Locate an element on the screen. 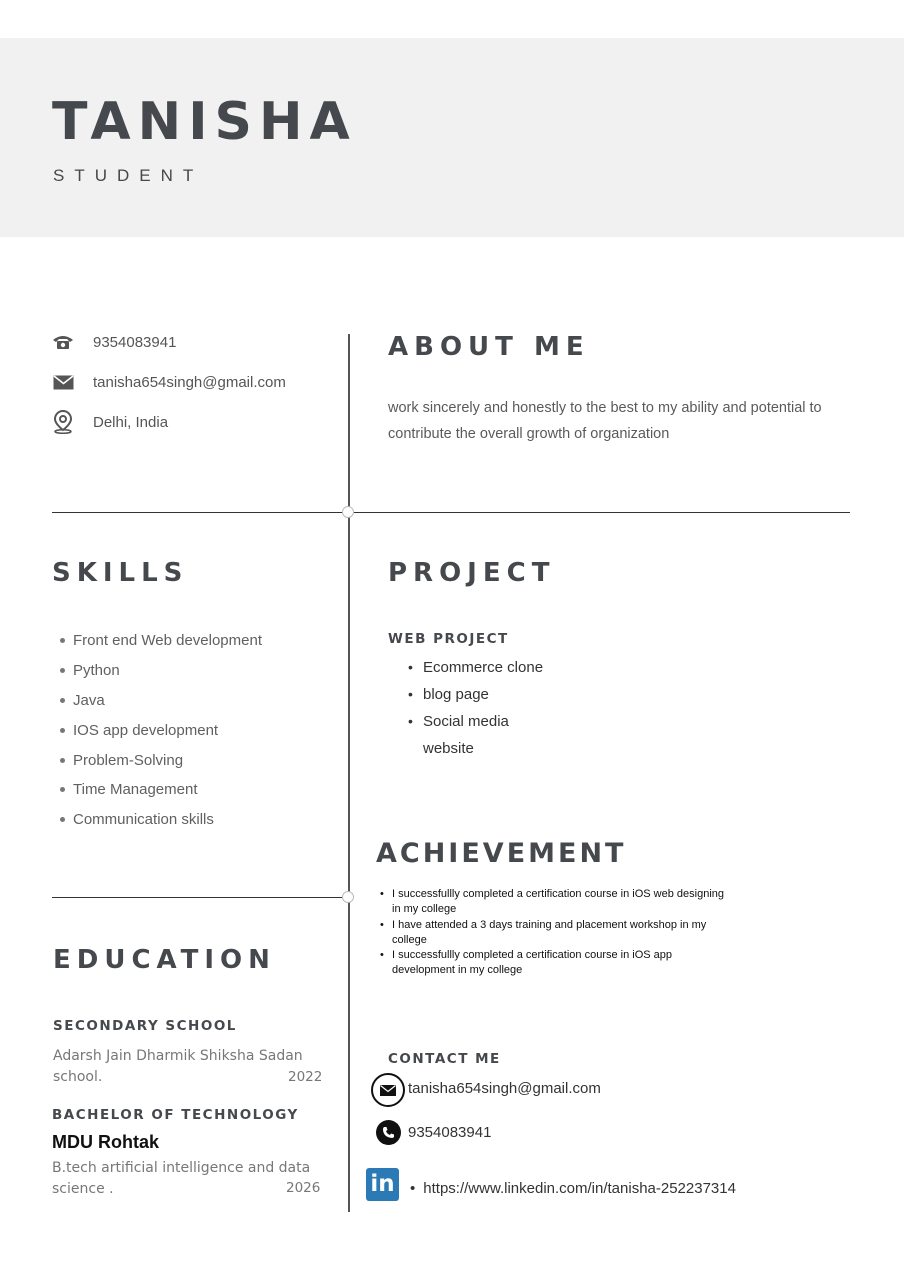  divider-node-top is located at coordinates (348, 512).